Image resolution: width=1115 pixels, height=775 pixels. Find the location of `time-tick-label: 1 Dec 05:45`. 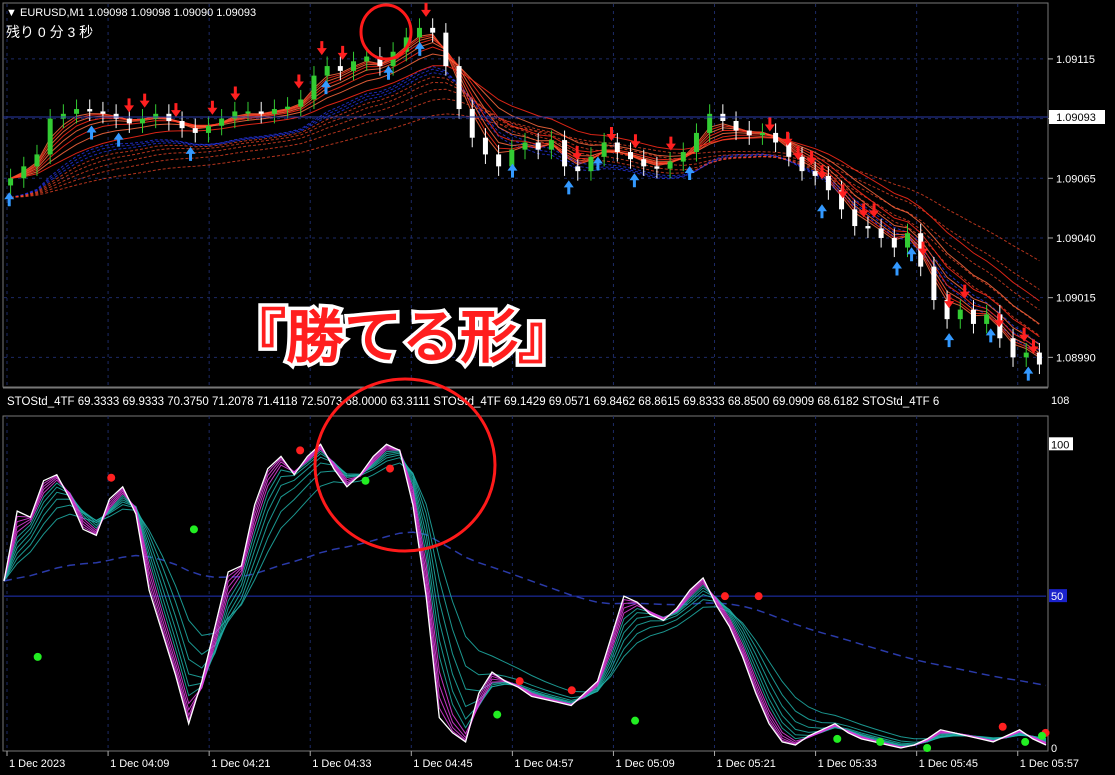

time-tick-label: 1 Dec 05:45 is located at coordinates (948, 764).